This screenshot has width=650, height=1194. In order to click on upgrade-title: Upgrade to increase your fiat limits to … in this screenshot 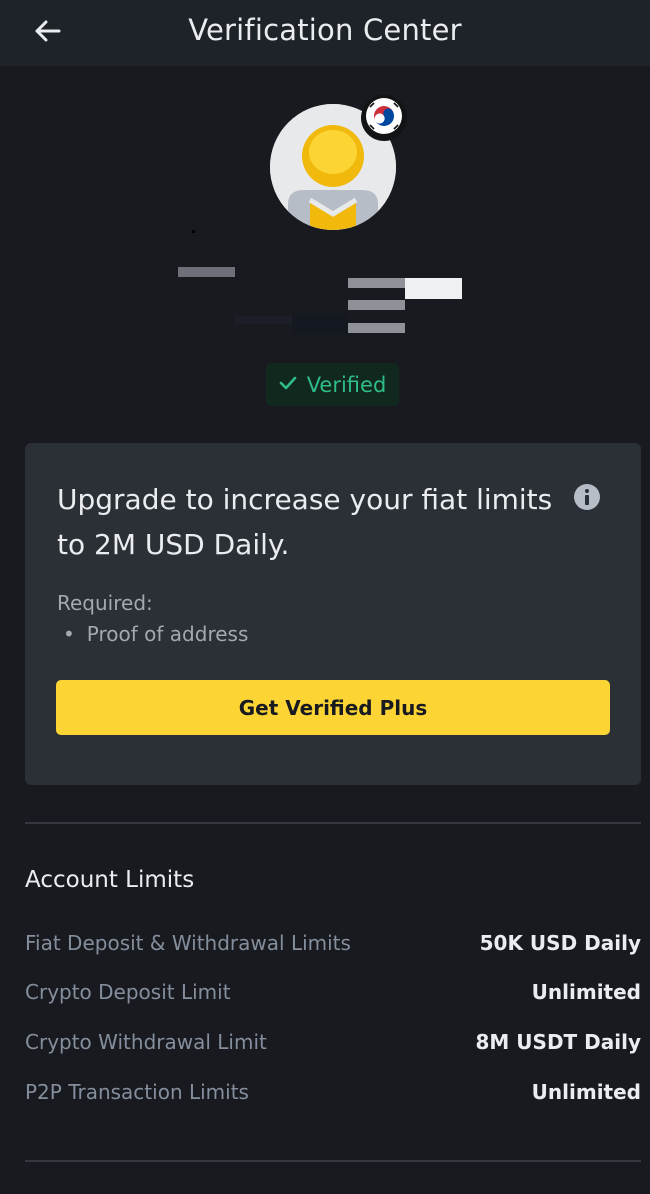, I will do `click(305, 522)`.